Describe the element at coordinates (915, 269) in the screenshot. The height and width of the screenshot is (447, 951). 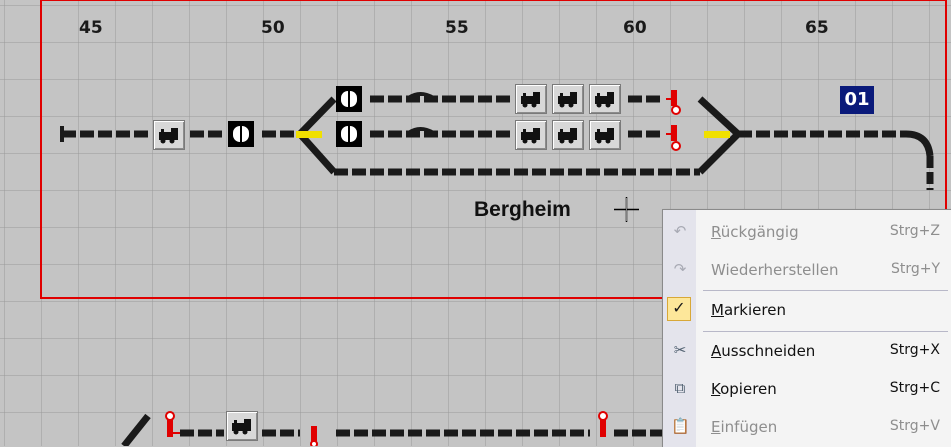
I see `menu-item-shortcut: Strg+Y` at that location.